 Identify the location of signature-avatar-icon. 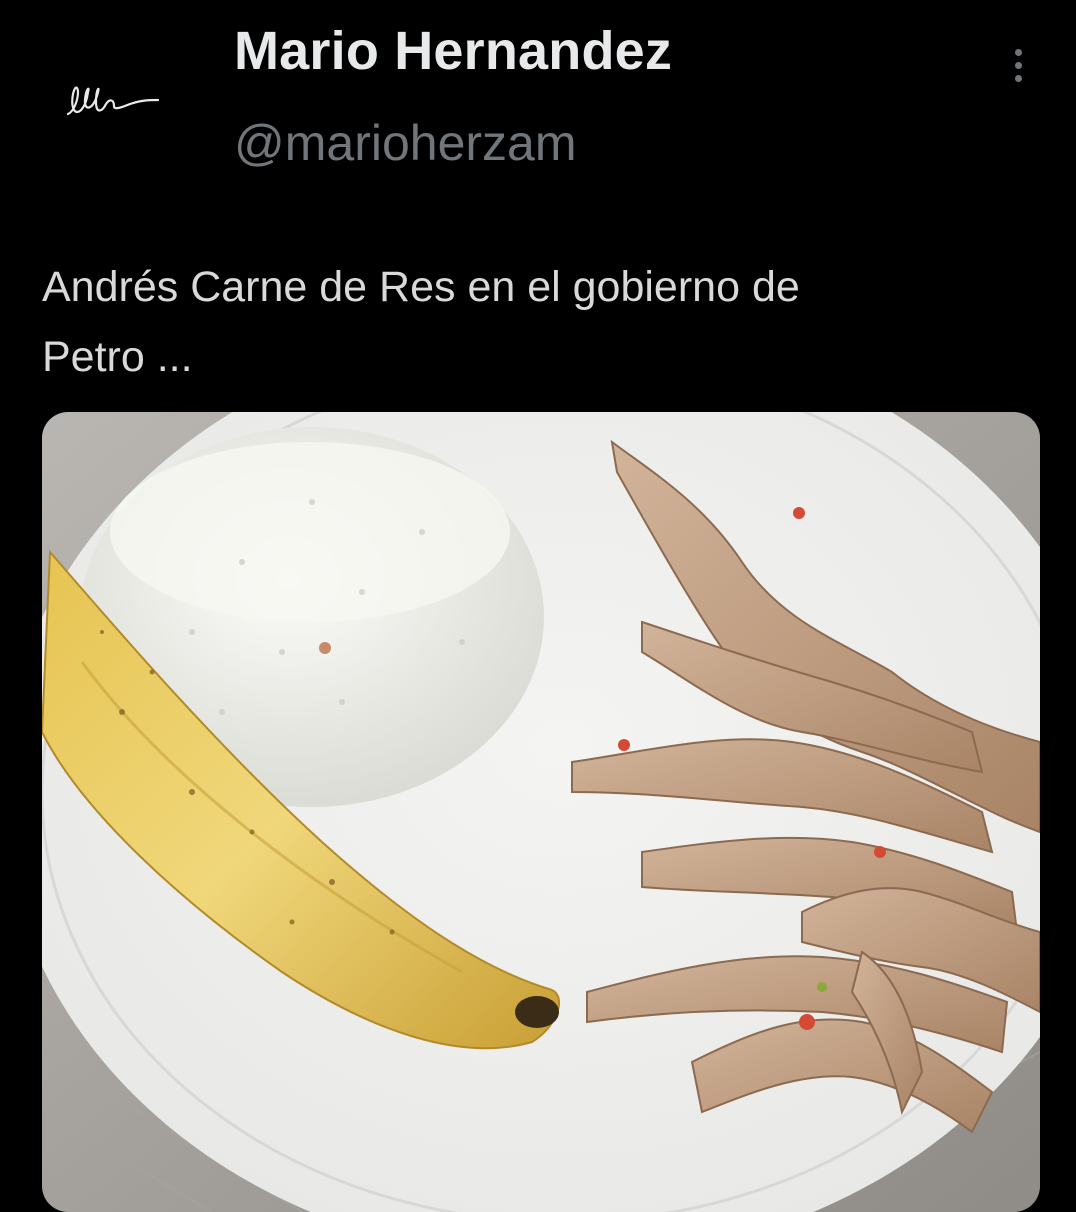
(113, 101).